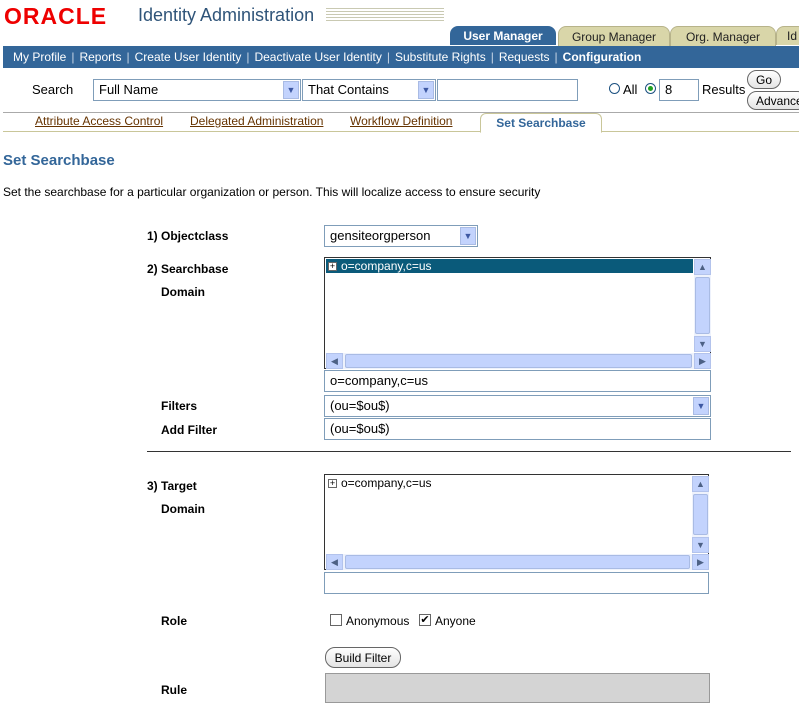 The image size is (799, 703). I want to click on title-decoration, so click(385, 15).